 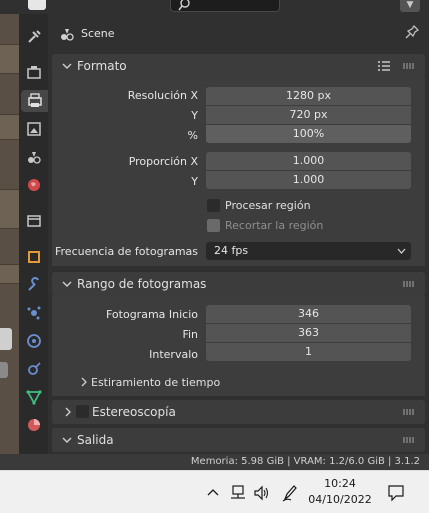 I want to click on panel-title: Formato, so click(x=102, y=66).